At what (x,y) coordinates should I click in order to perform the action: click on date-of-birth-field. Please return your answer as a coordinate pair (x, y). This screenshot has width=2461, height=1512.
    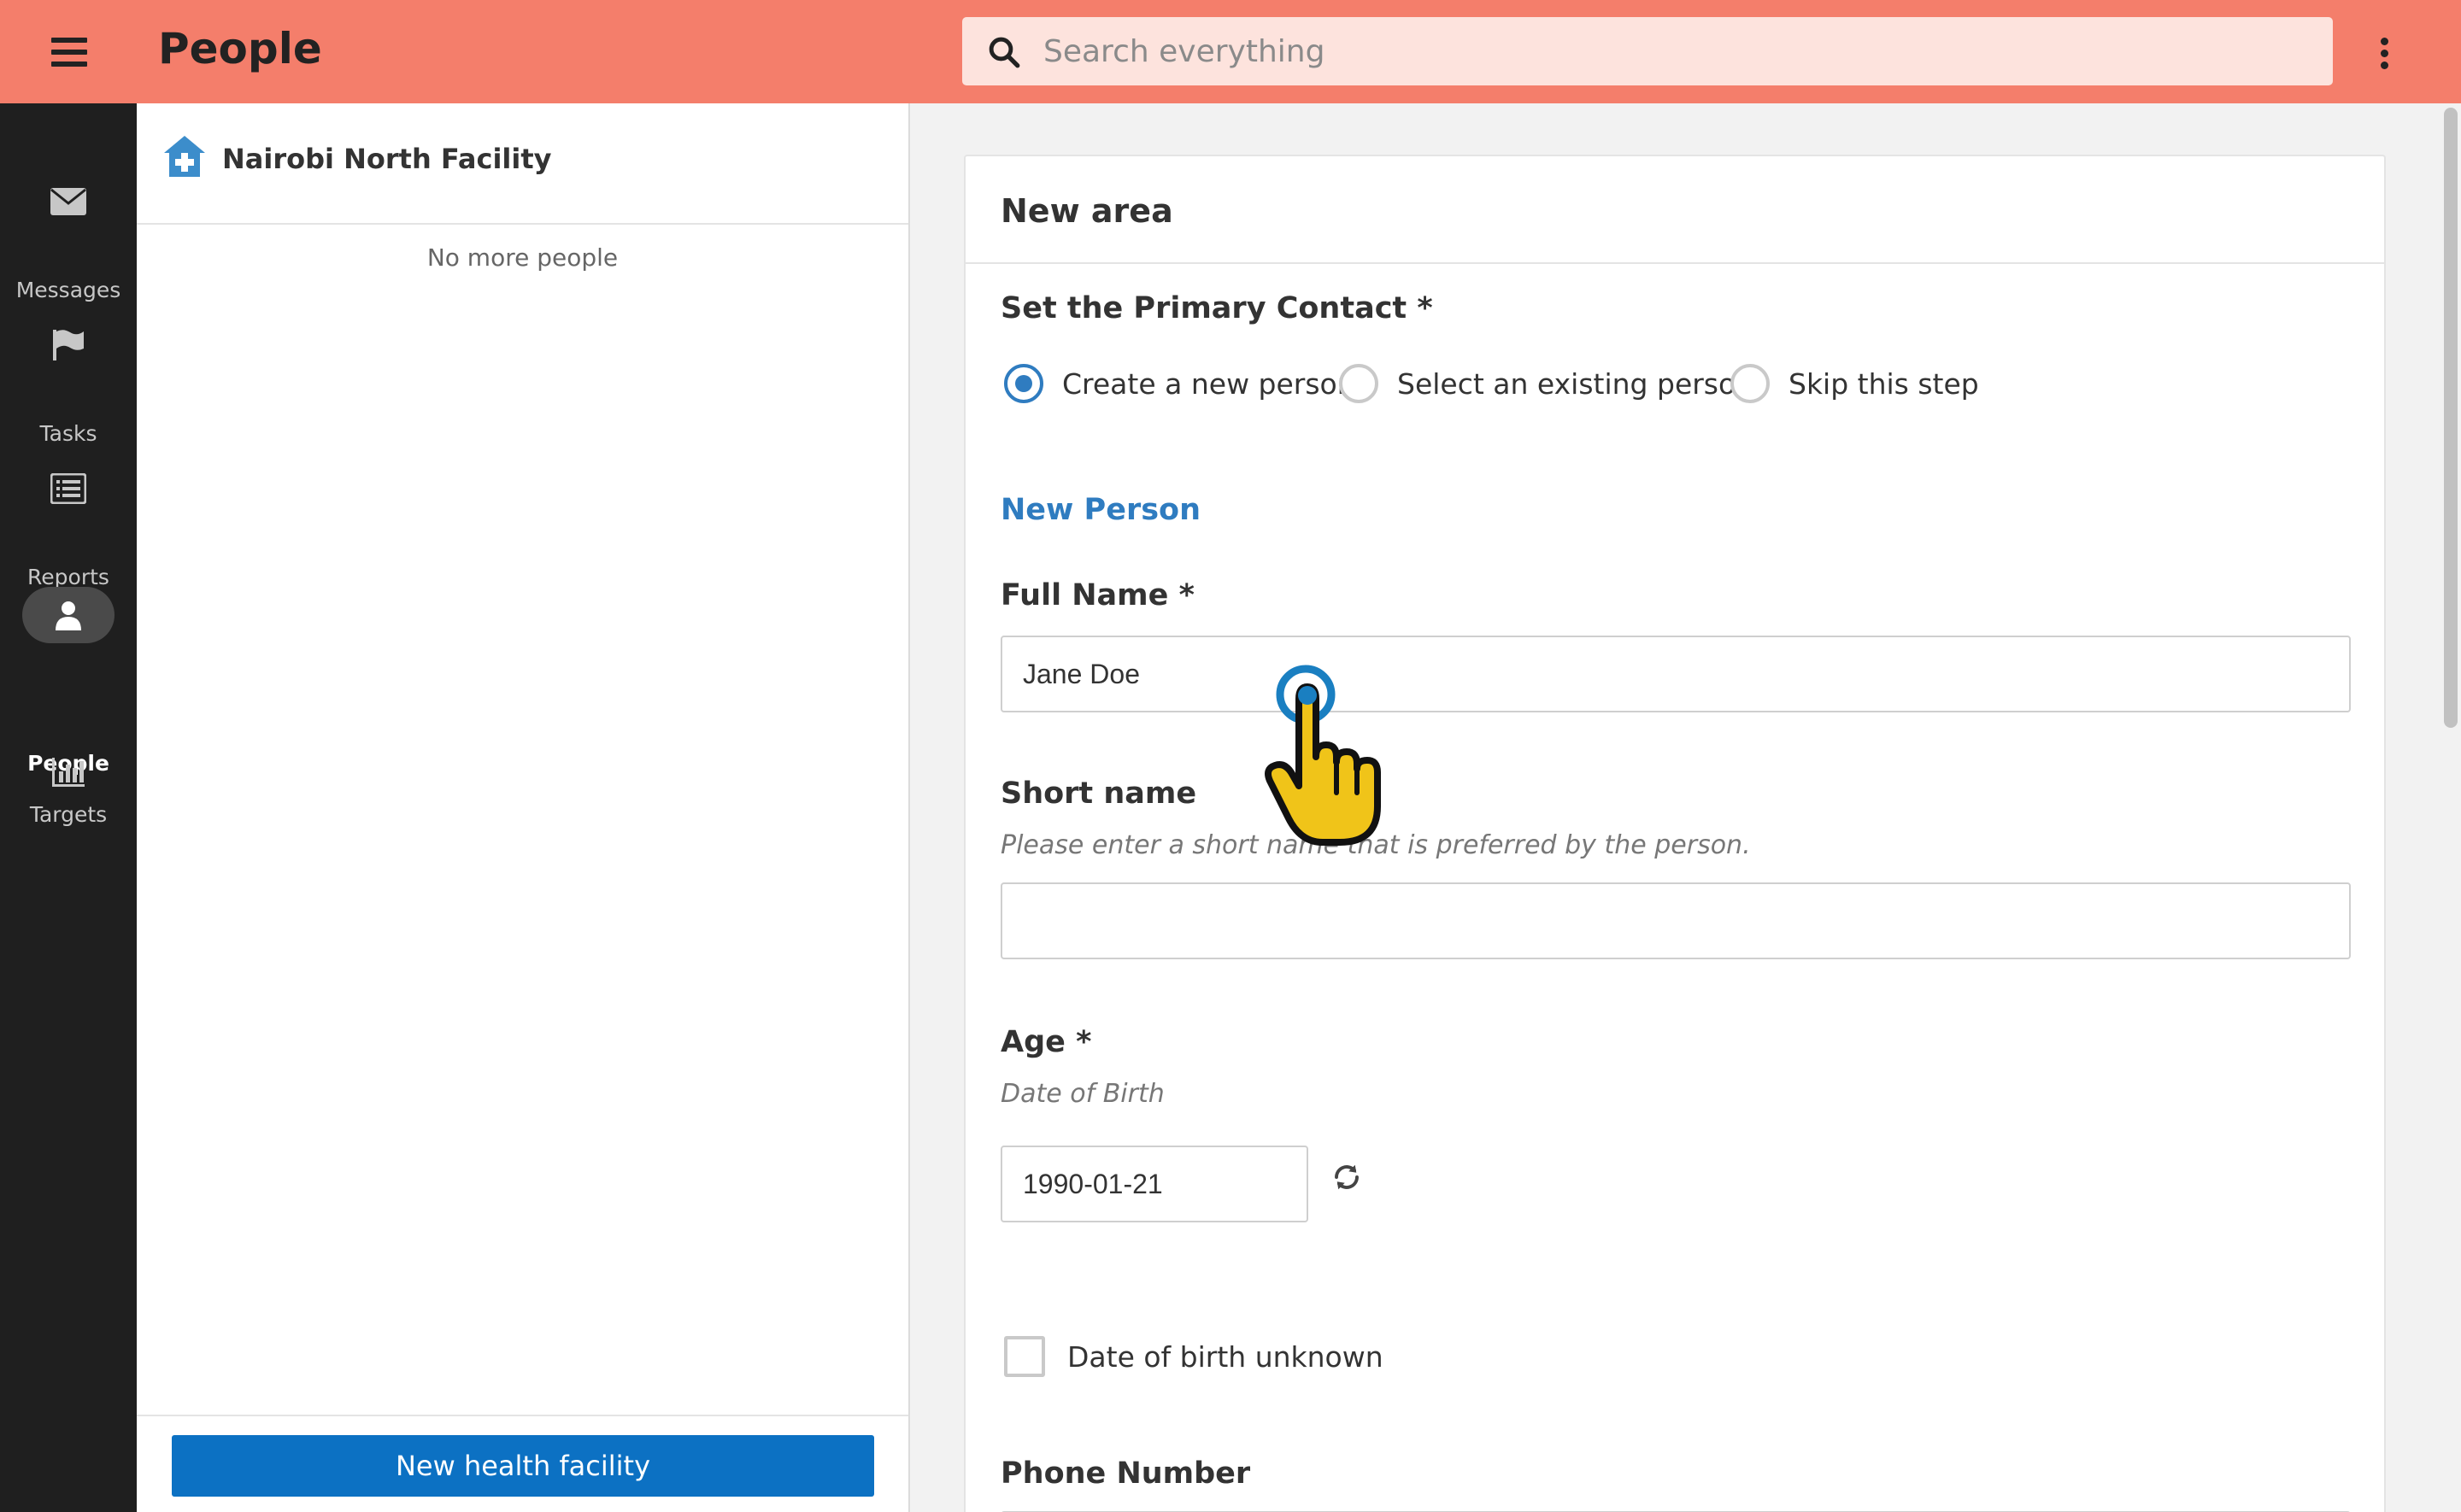
    Looking at the image, I should click on (1154, 1184).